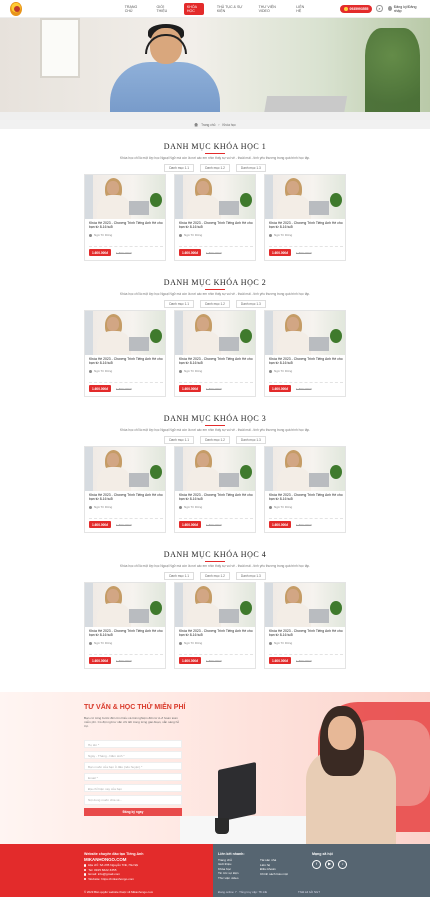 The width and height of the screenshot is (430, 905). Describe the element at coordinates (403, 9) in the screenshot. I see `login-link: Đăng ký/Đăng nhập` at that location.